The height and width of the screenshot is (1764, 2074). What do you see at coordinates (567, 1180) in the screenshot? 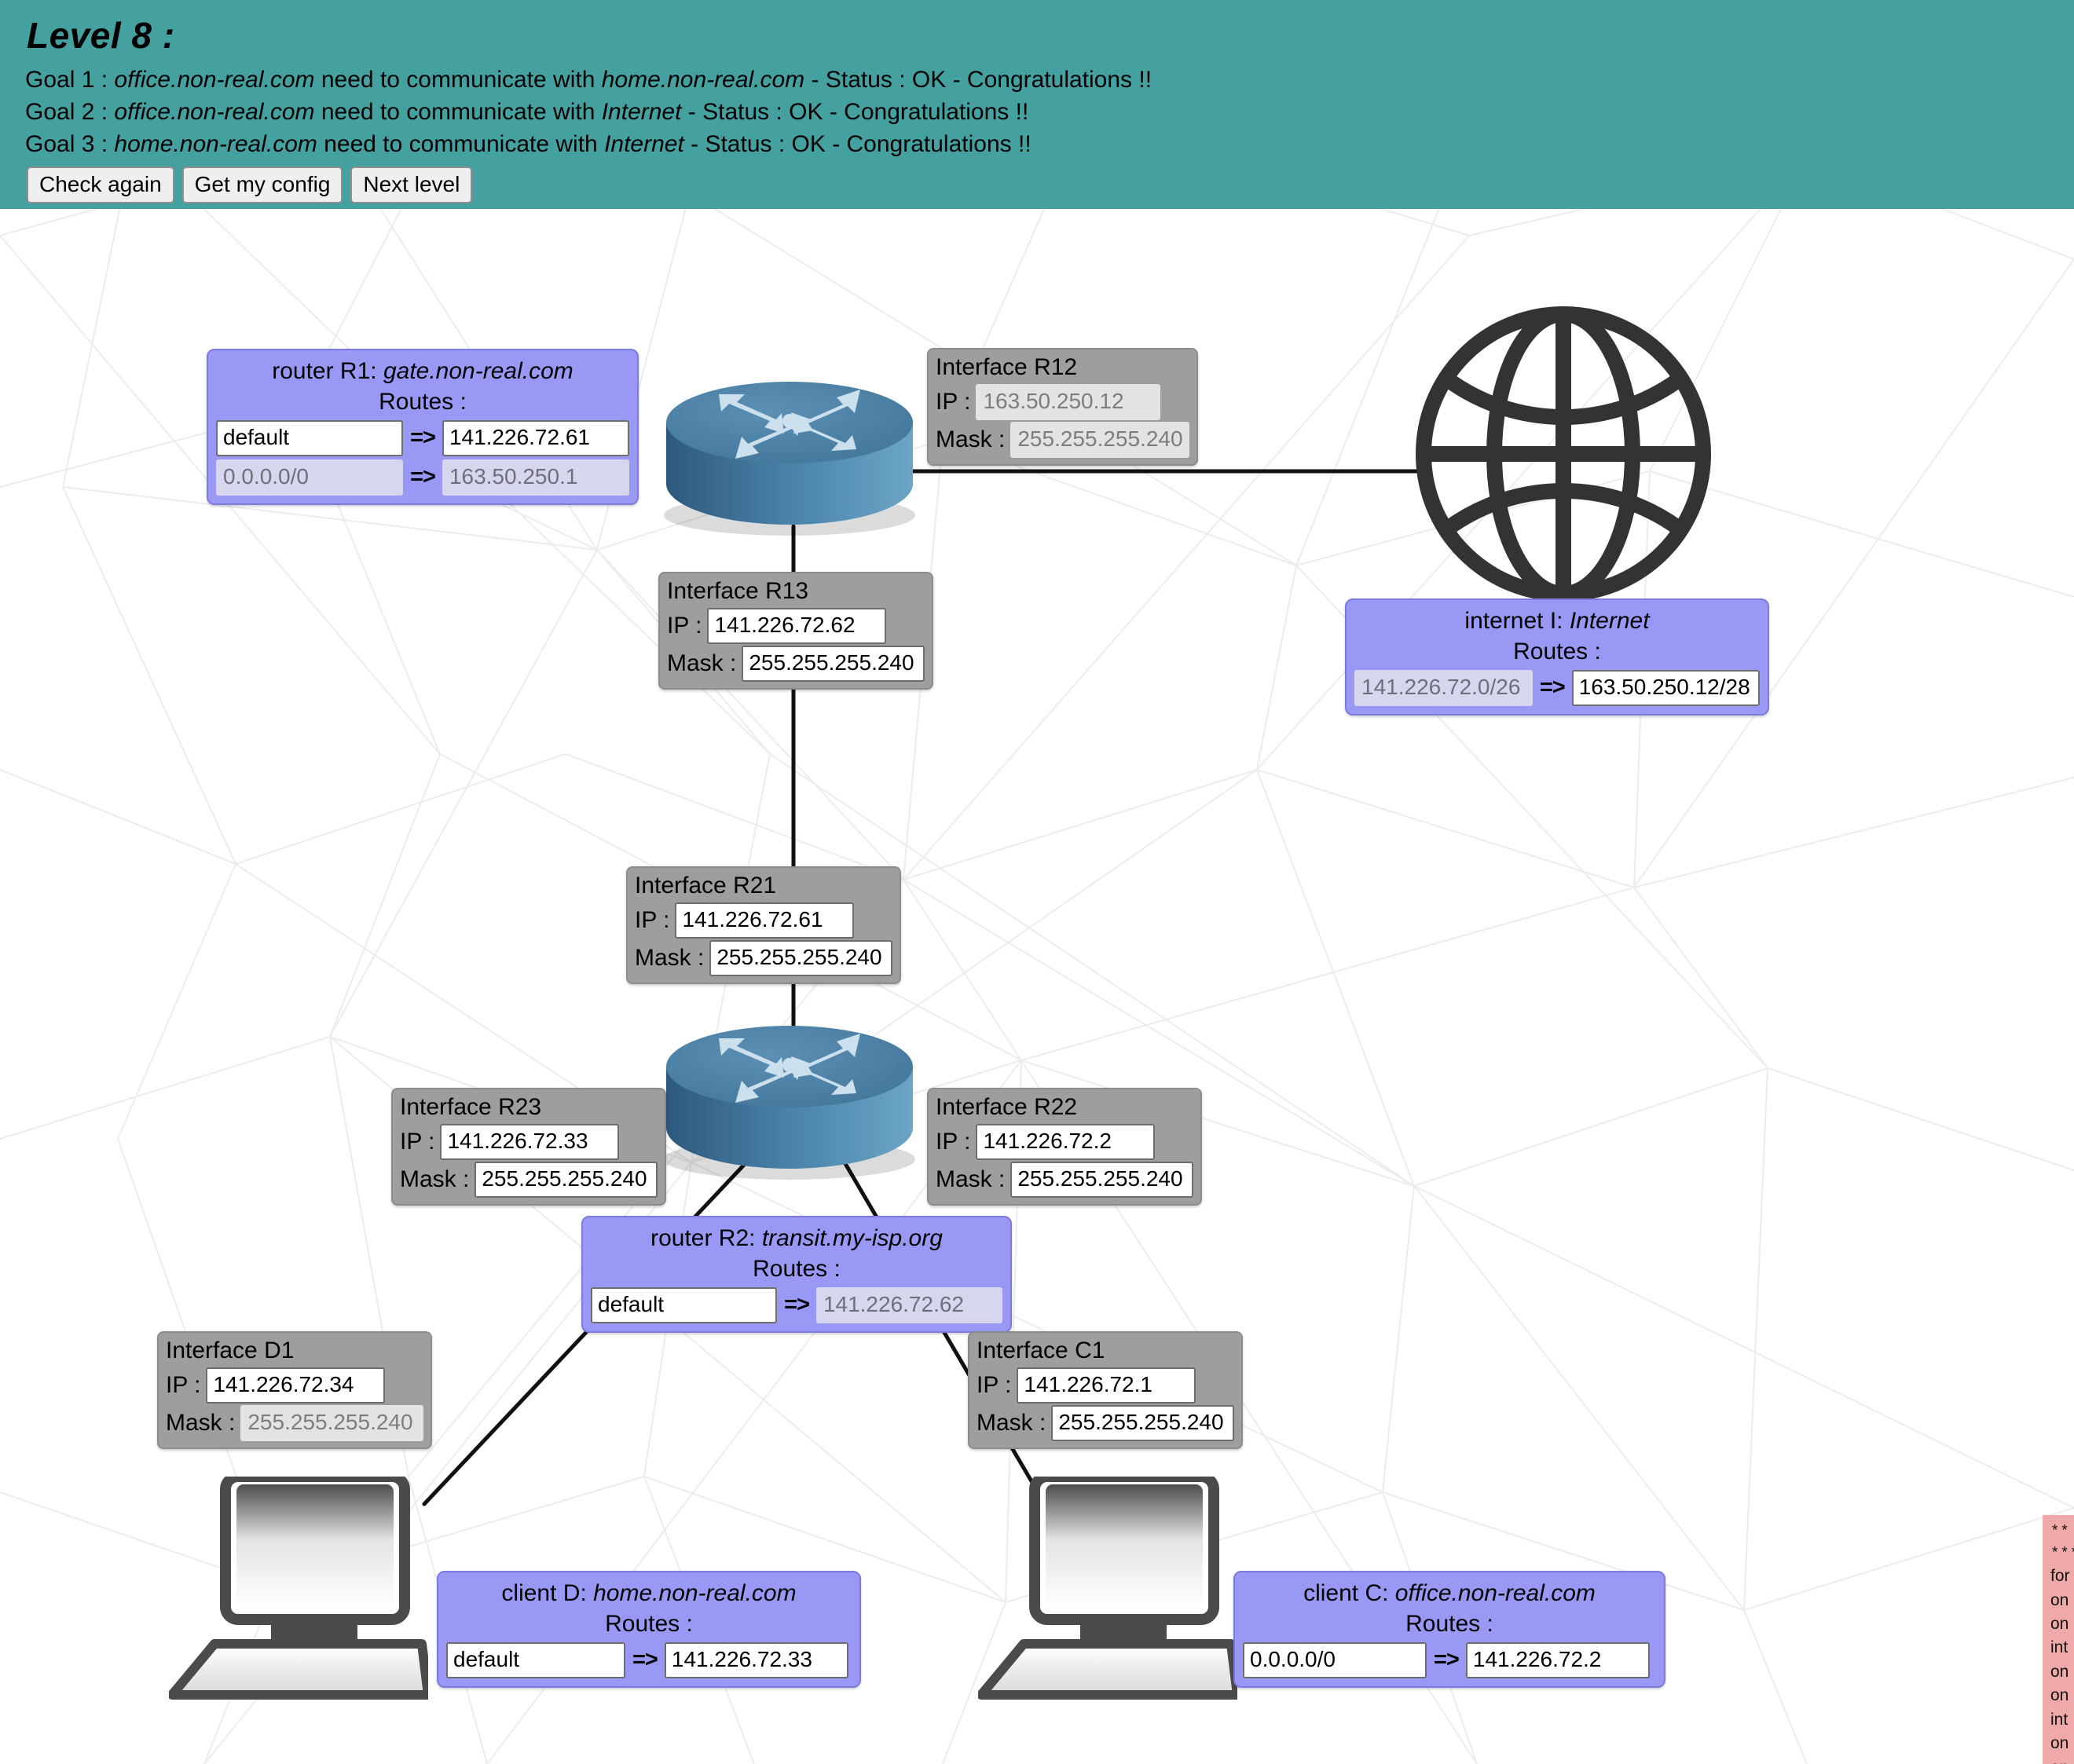
I see `interface-r23-mask-input: 255.255.255.240` at bounding box center [567, 1180].